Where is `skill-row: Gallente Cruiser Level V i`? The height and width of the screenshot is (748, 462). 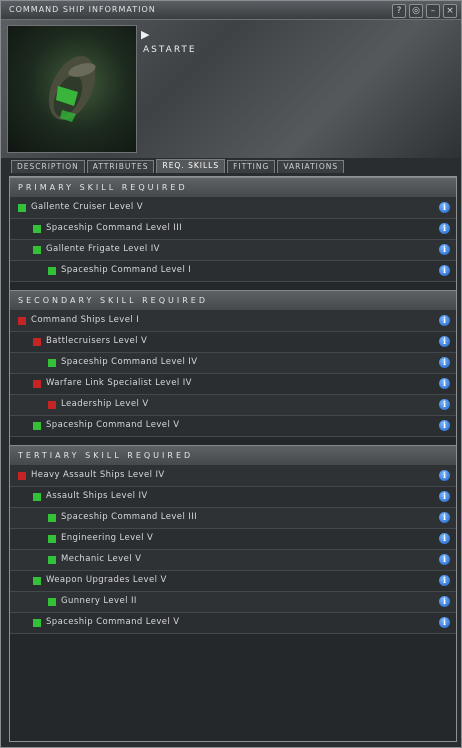 skill-row: Gallente Cruiser Level V i is located at coordinates (233, 208).